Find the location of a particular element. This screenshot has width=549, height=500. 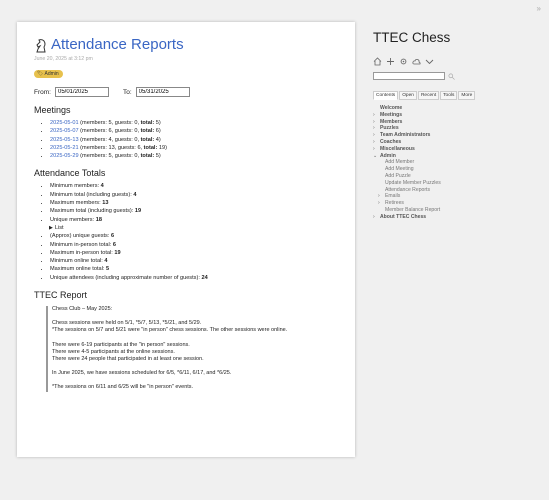

nav-item-about: › About TTEC Chess is located at coordinates (453, 217).